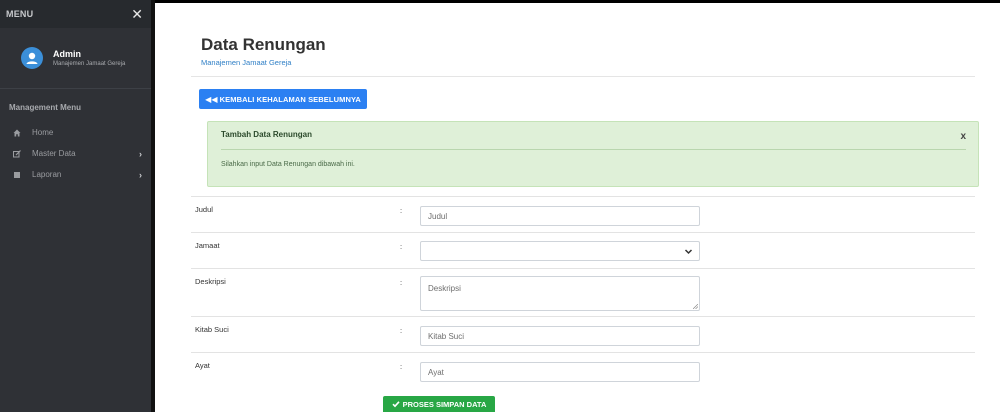 Image resolution: width=1000 pixels, height=412 pixels. I want to click on back-button-label: KEMBALI KEHALAMAN SEBELUMNYA, so click(290, 99).